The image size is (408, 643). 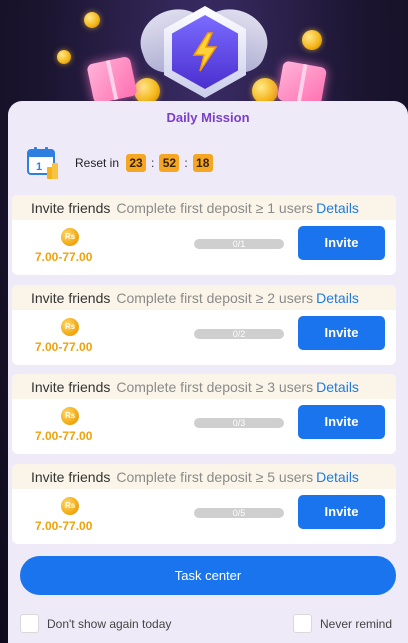 I want to click on progress-text: 0/1, so click(x=239, y=244).